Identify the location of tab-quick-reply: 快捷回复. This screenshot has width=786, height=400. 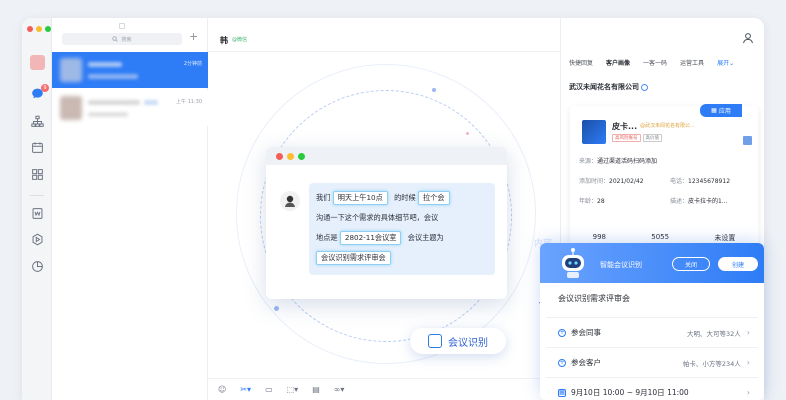
(581, 65).